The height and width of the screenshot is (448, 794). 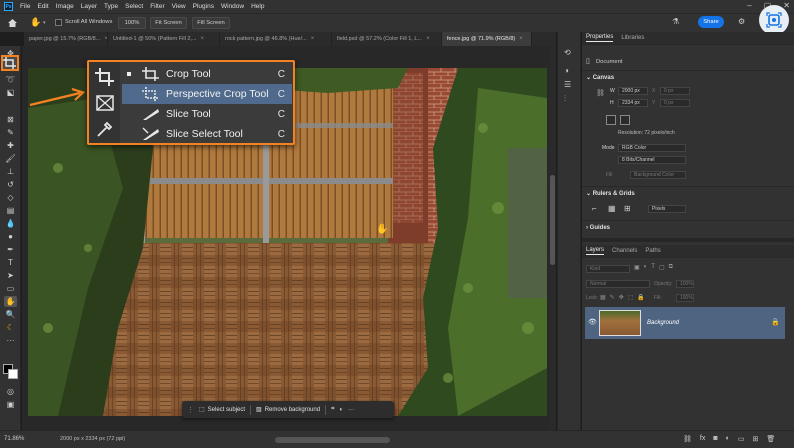 What do you see at coordinates (612, 208) in the screenshot?
I see `grid-icon: ▦` at bounding box center [612, 208].